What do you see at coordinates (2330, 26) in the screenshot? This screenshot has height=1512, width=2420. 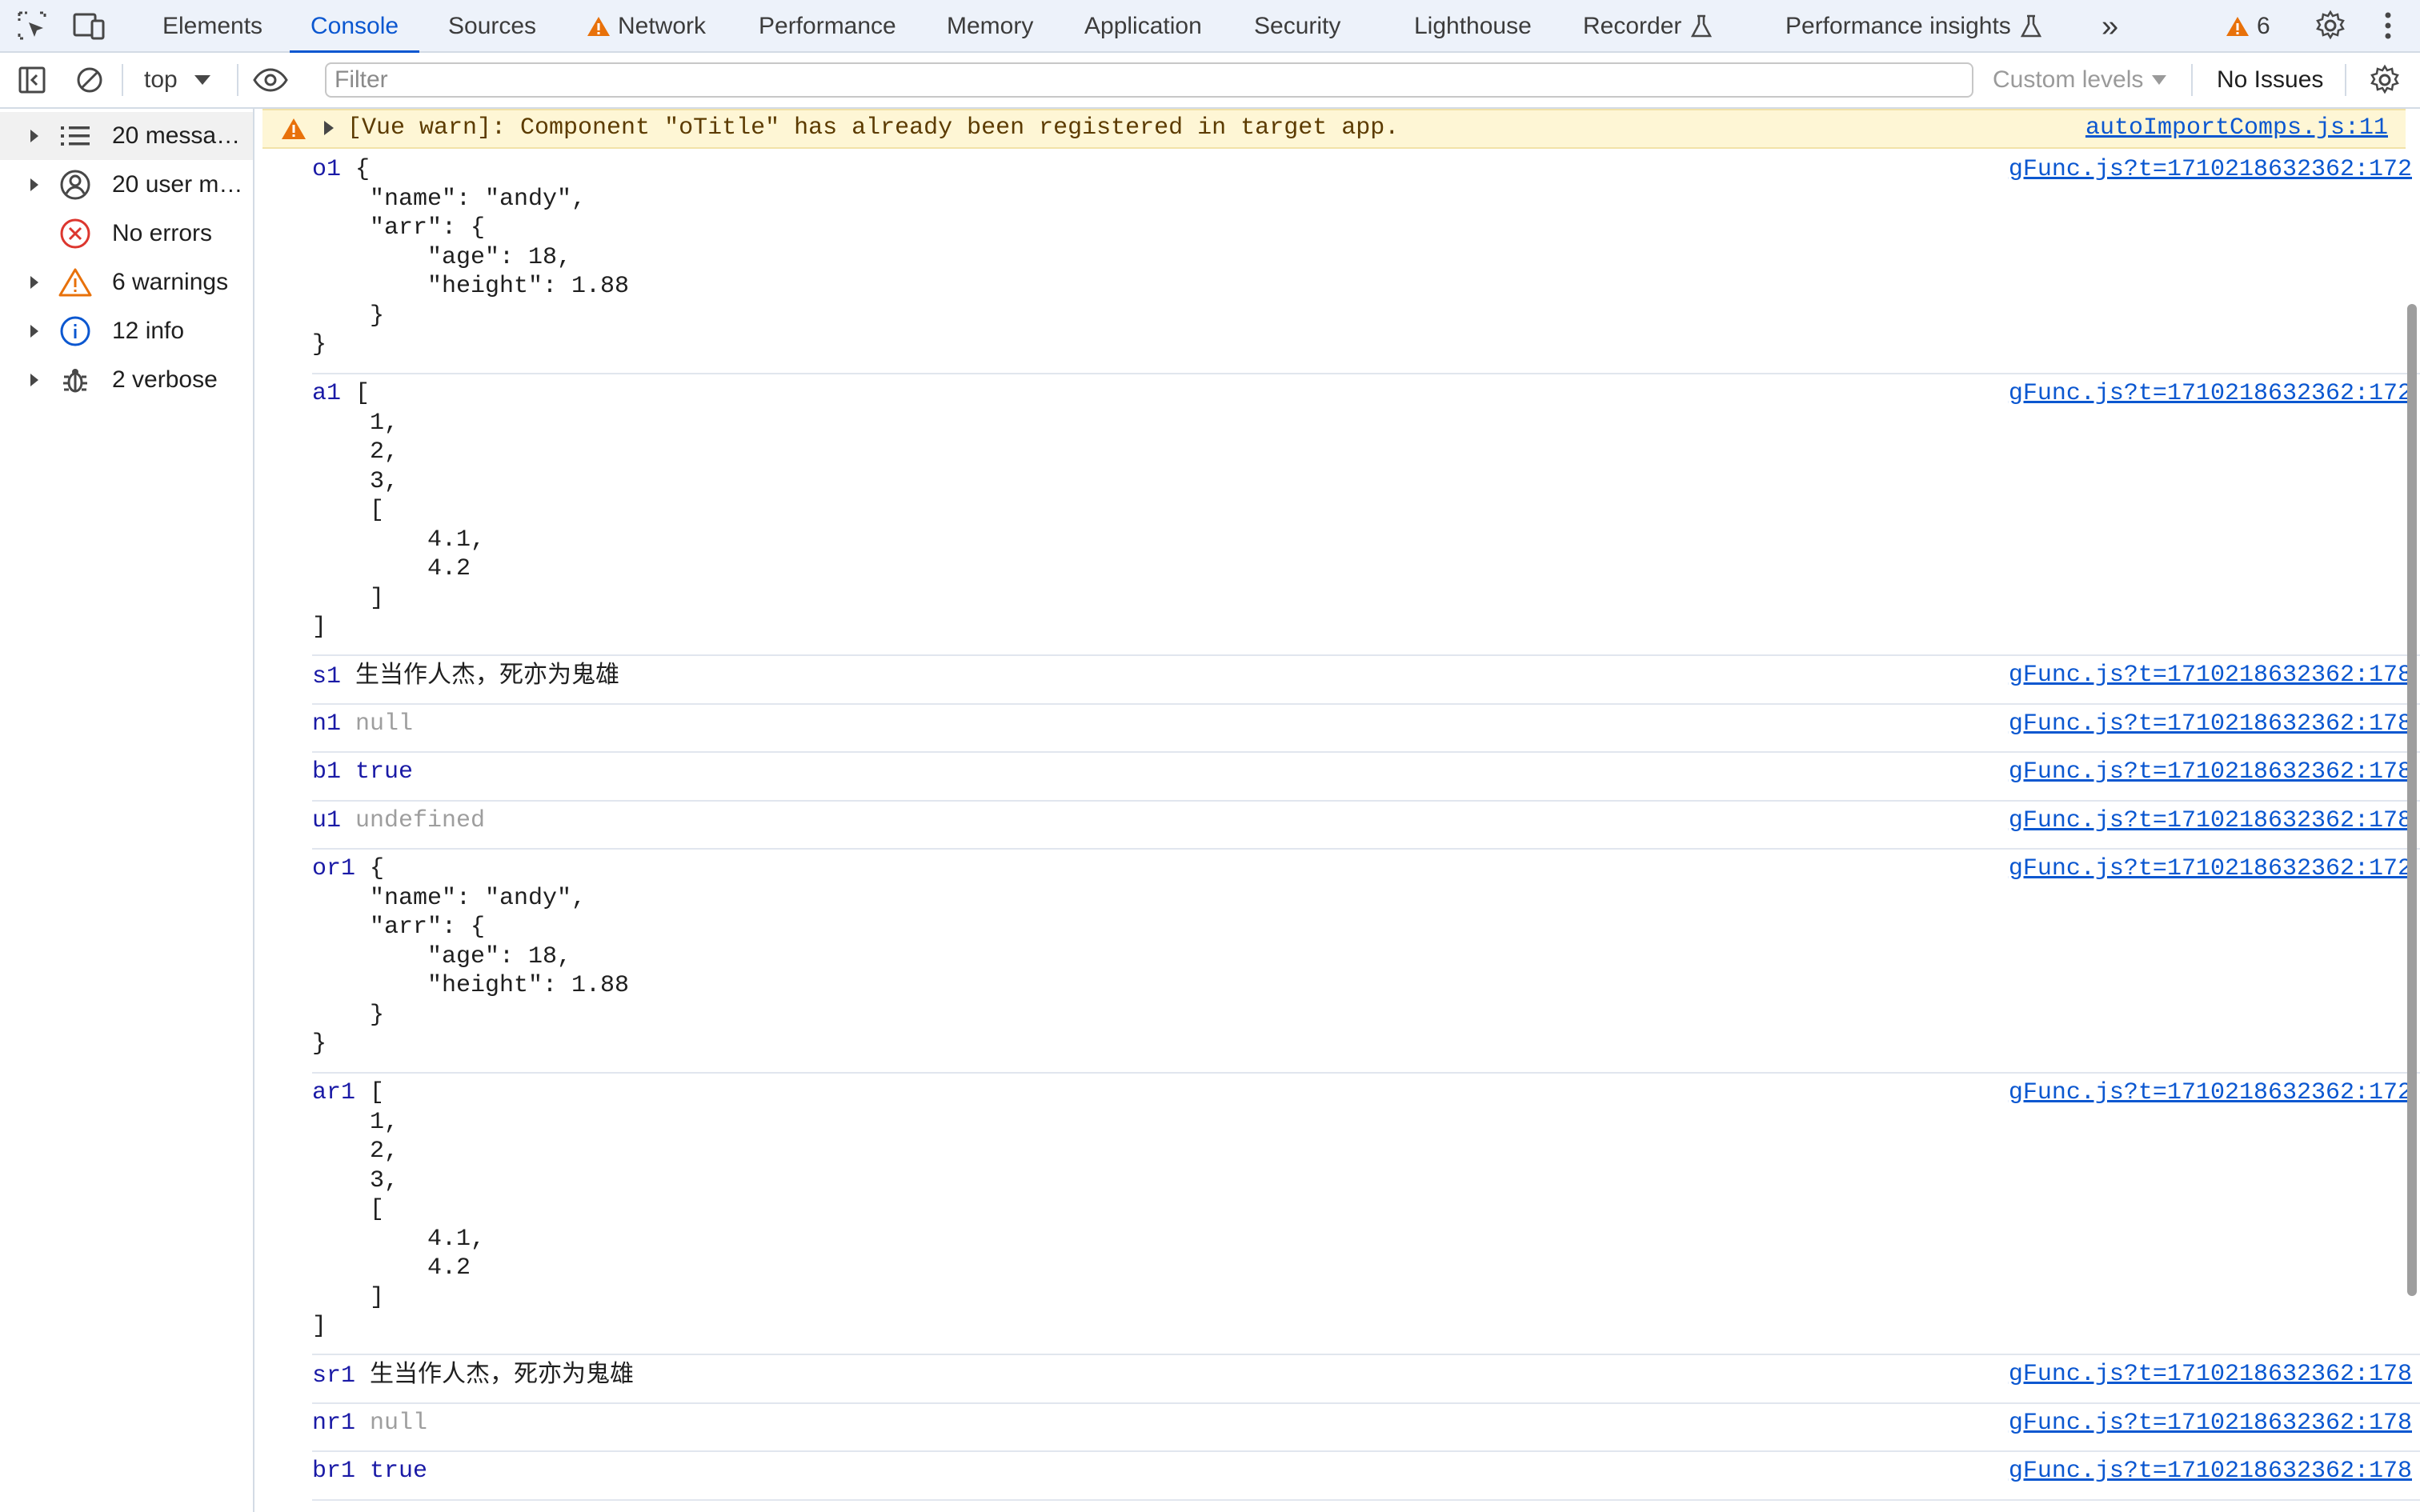 I see `settings-gear-icon` at bounding box center [2330, 26].